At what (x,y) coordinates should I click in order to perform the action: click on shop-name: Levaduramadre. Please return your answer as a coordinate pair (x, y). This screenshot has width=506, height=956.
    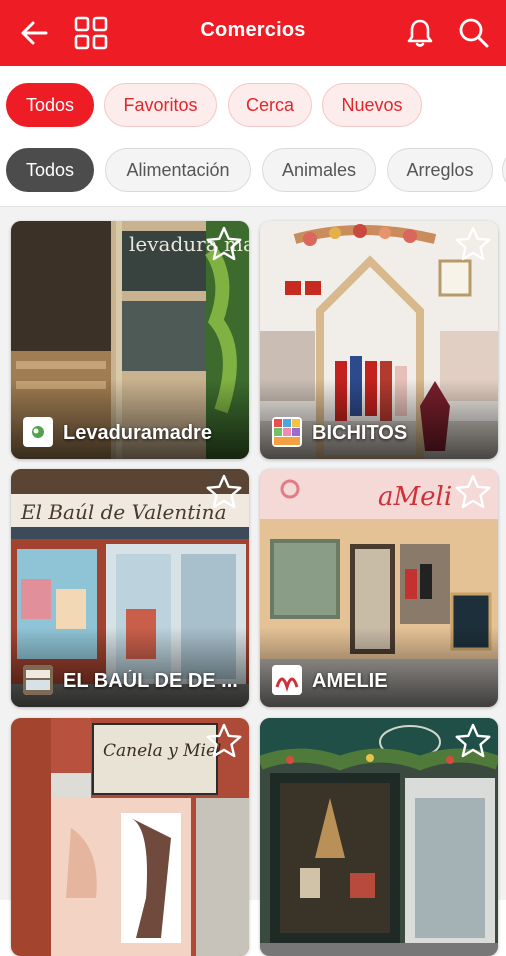
    Looking at the image, I should click on (137, 433).